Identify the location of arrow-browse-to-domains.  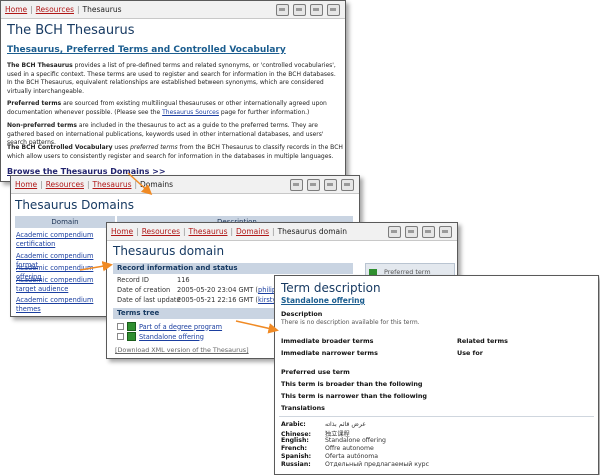
(140, 184).